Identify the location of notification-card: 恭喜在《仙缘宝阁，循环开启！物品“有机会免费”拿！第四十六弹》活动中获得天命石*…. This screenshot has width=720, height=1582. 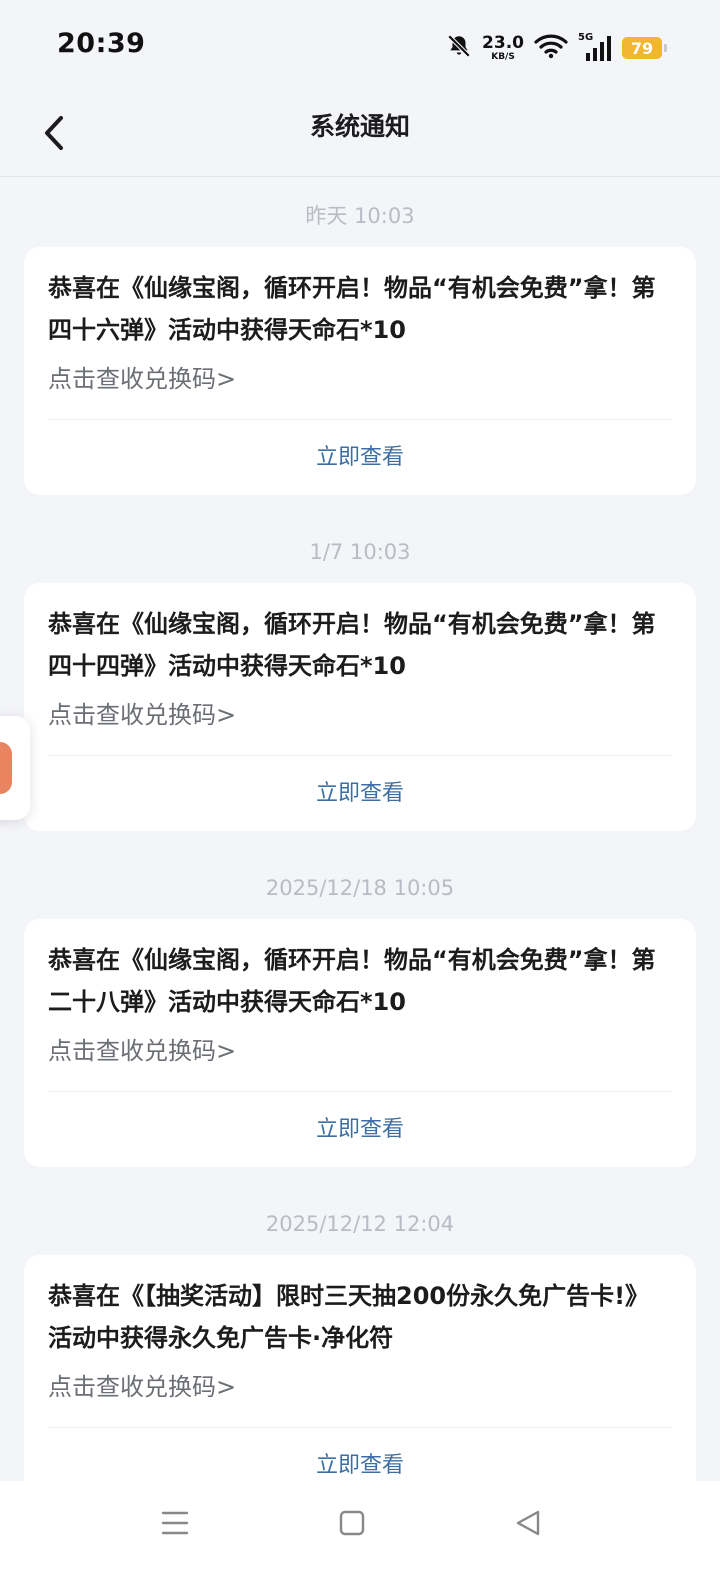
(360, 371).